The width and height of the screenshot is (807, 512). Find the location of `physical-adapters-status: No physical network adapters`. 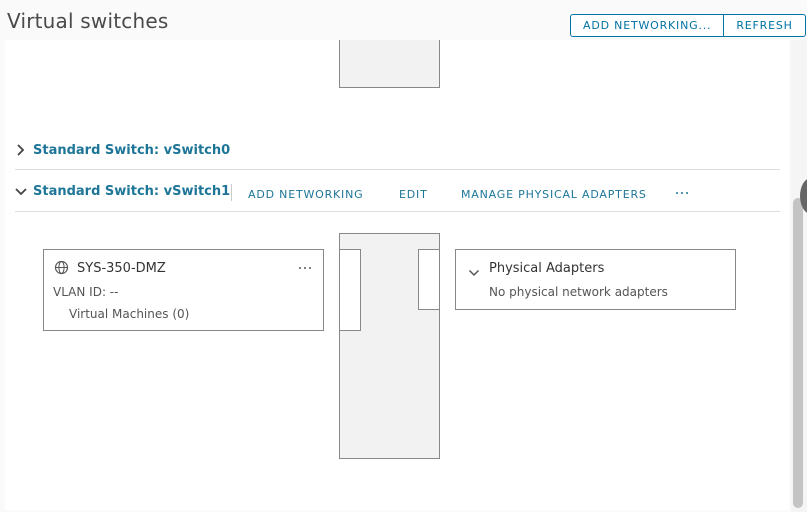

physical-adapters-status: No physical network adapters is located at coordinates (578, 292).